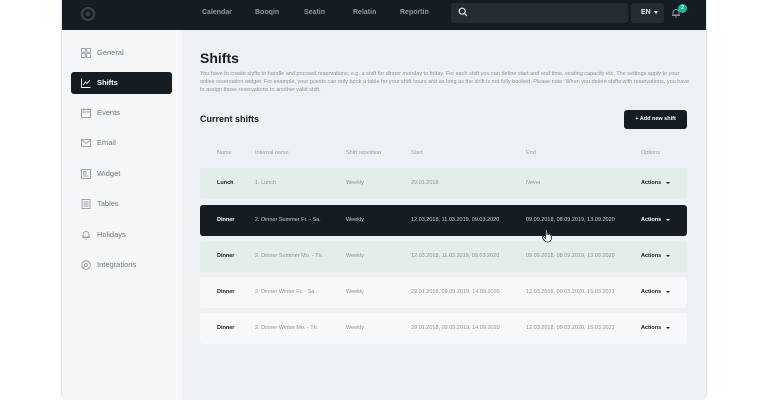  I want to click on sidebar-item-events: Events, so click(121, 113).